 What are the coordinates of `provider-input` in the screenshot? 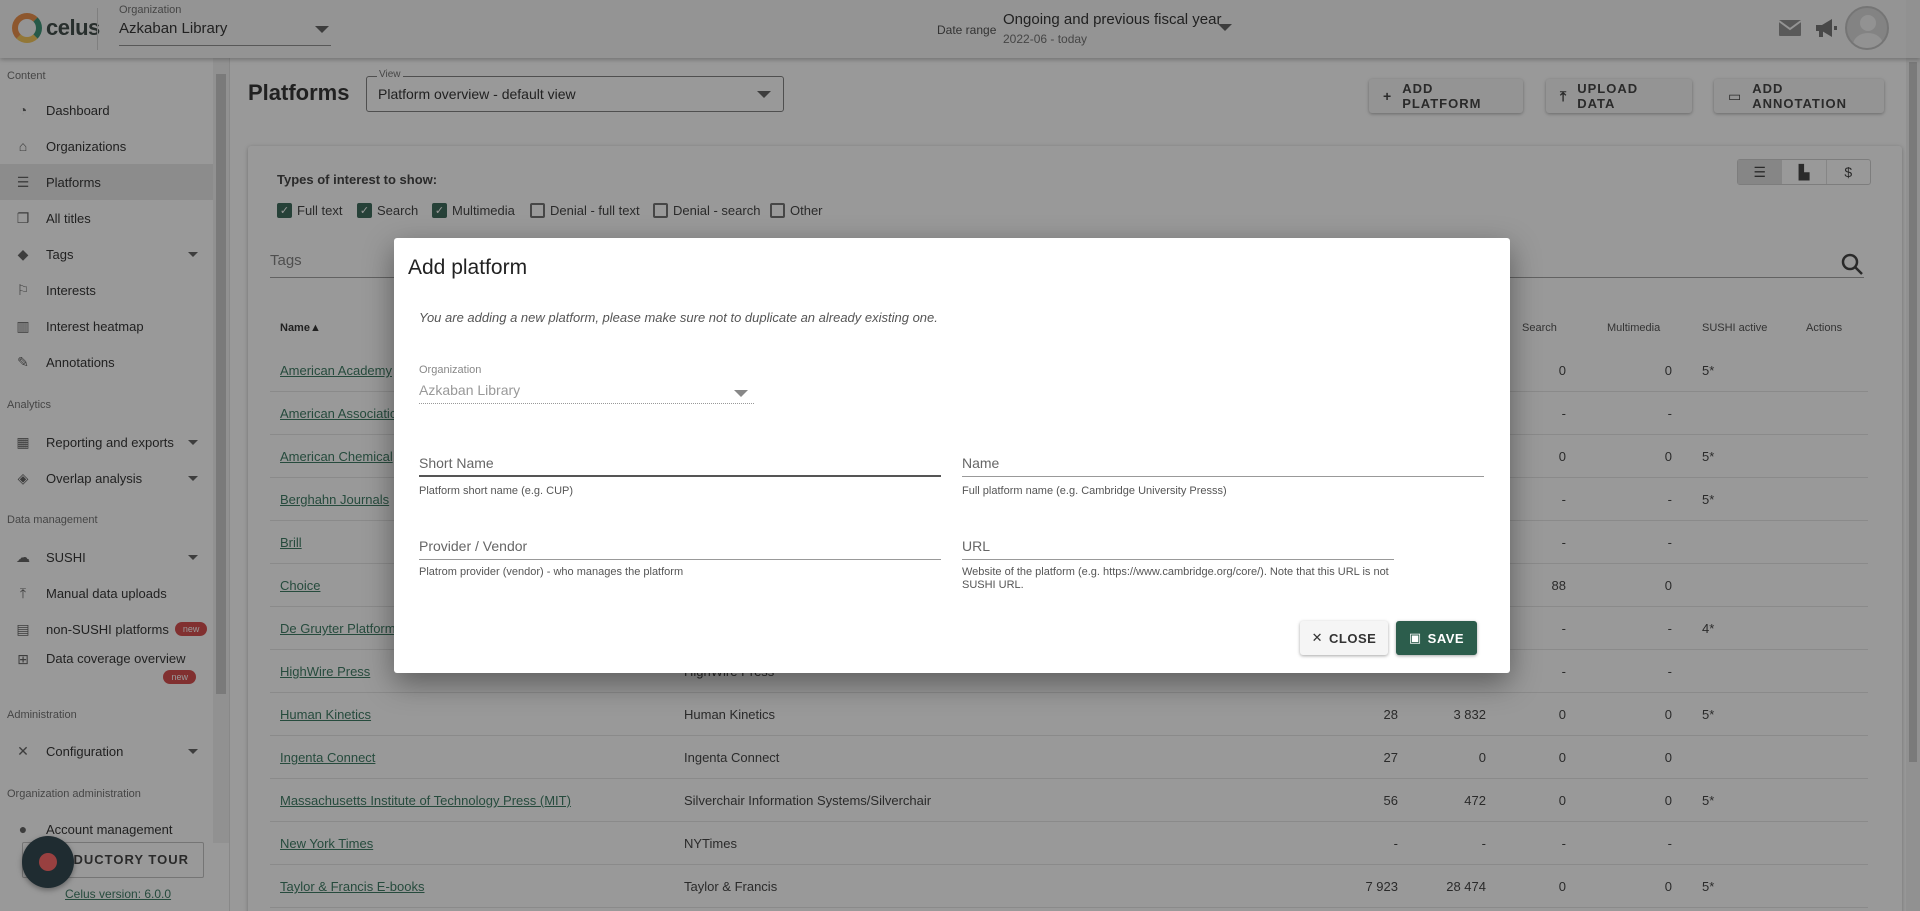 It's located at (680, 546).